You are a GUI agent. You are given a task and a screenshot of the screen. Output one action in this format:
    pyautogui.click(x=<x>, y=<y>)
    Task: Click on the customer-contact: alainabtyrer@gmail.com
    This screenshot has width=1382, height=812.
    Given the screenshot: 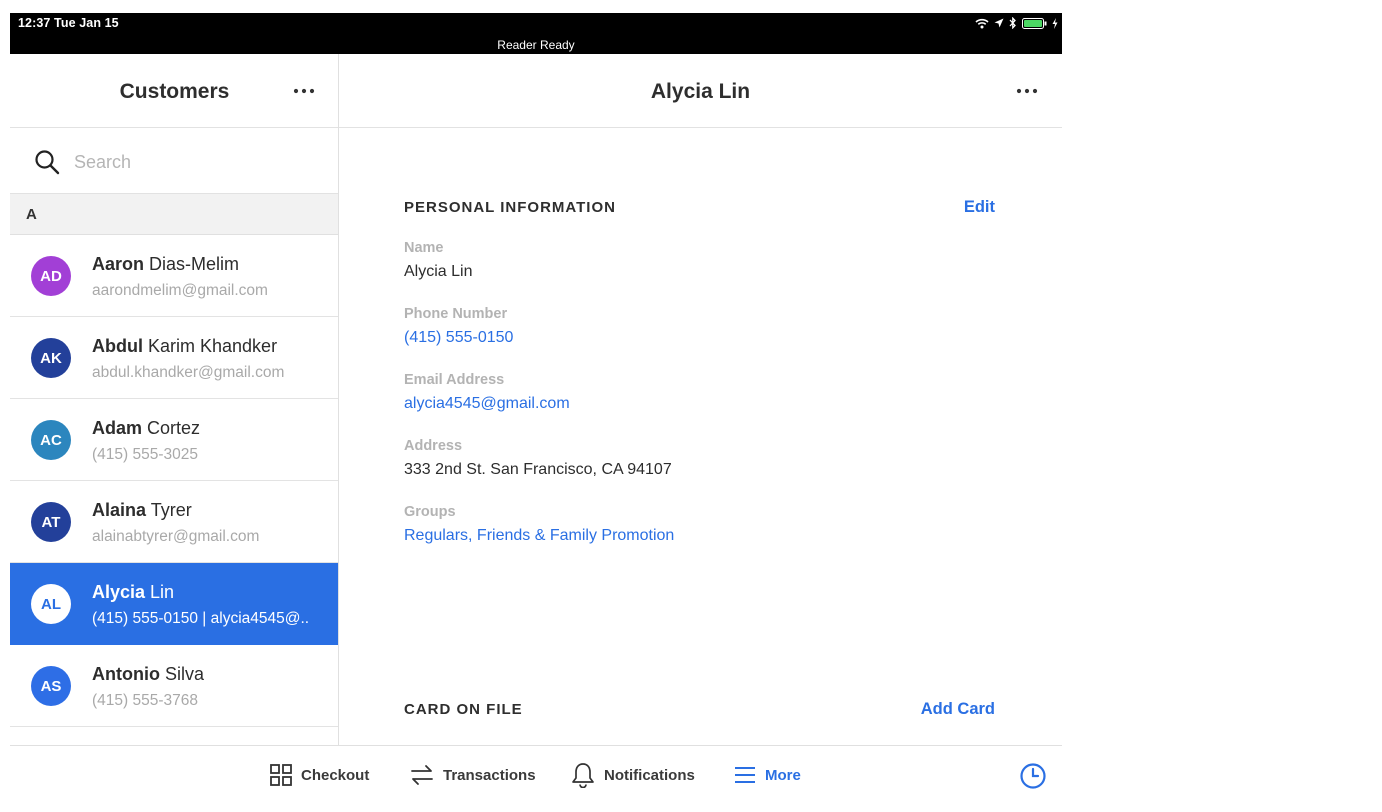 What is the action you would take?
    pyautogui.click(x=176, y=536)
    